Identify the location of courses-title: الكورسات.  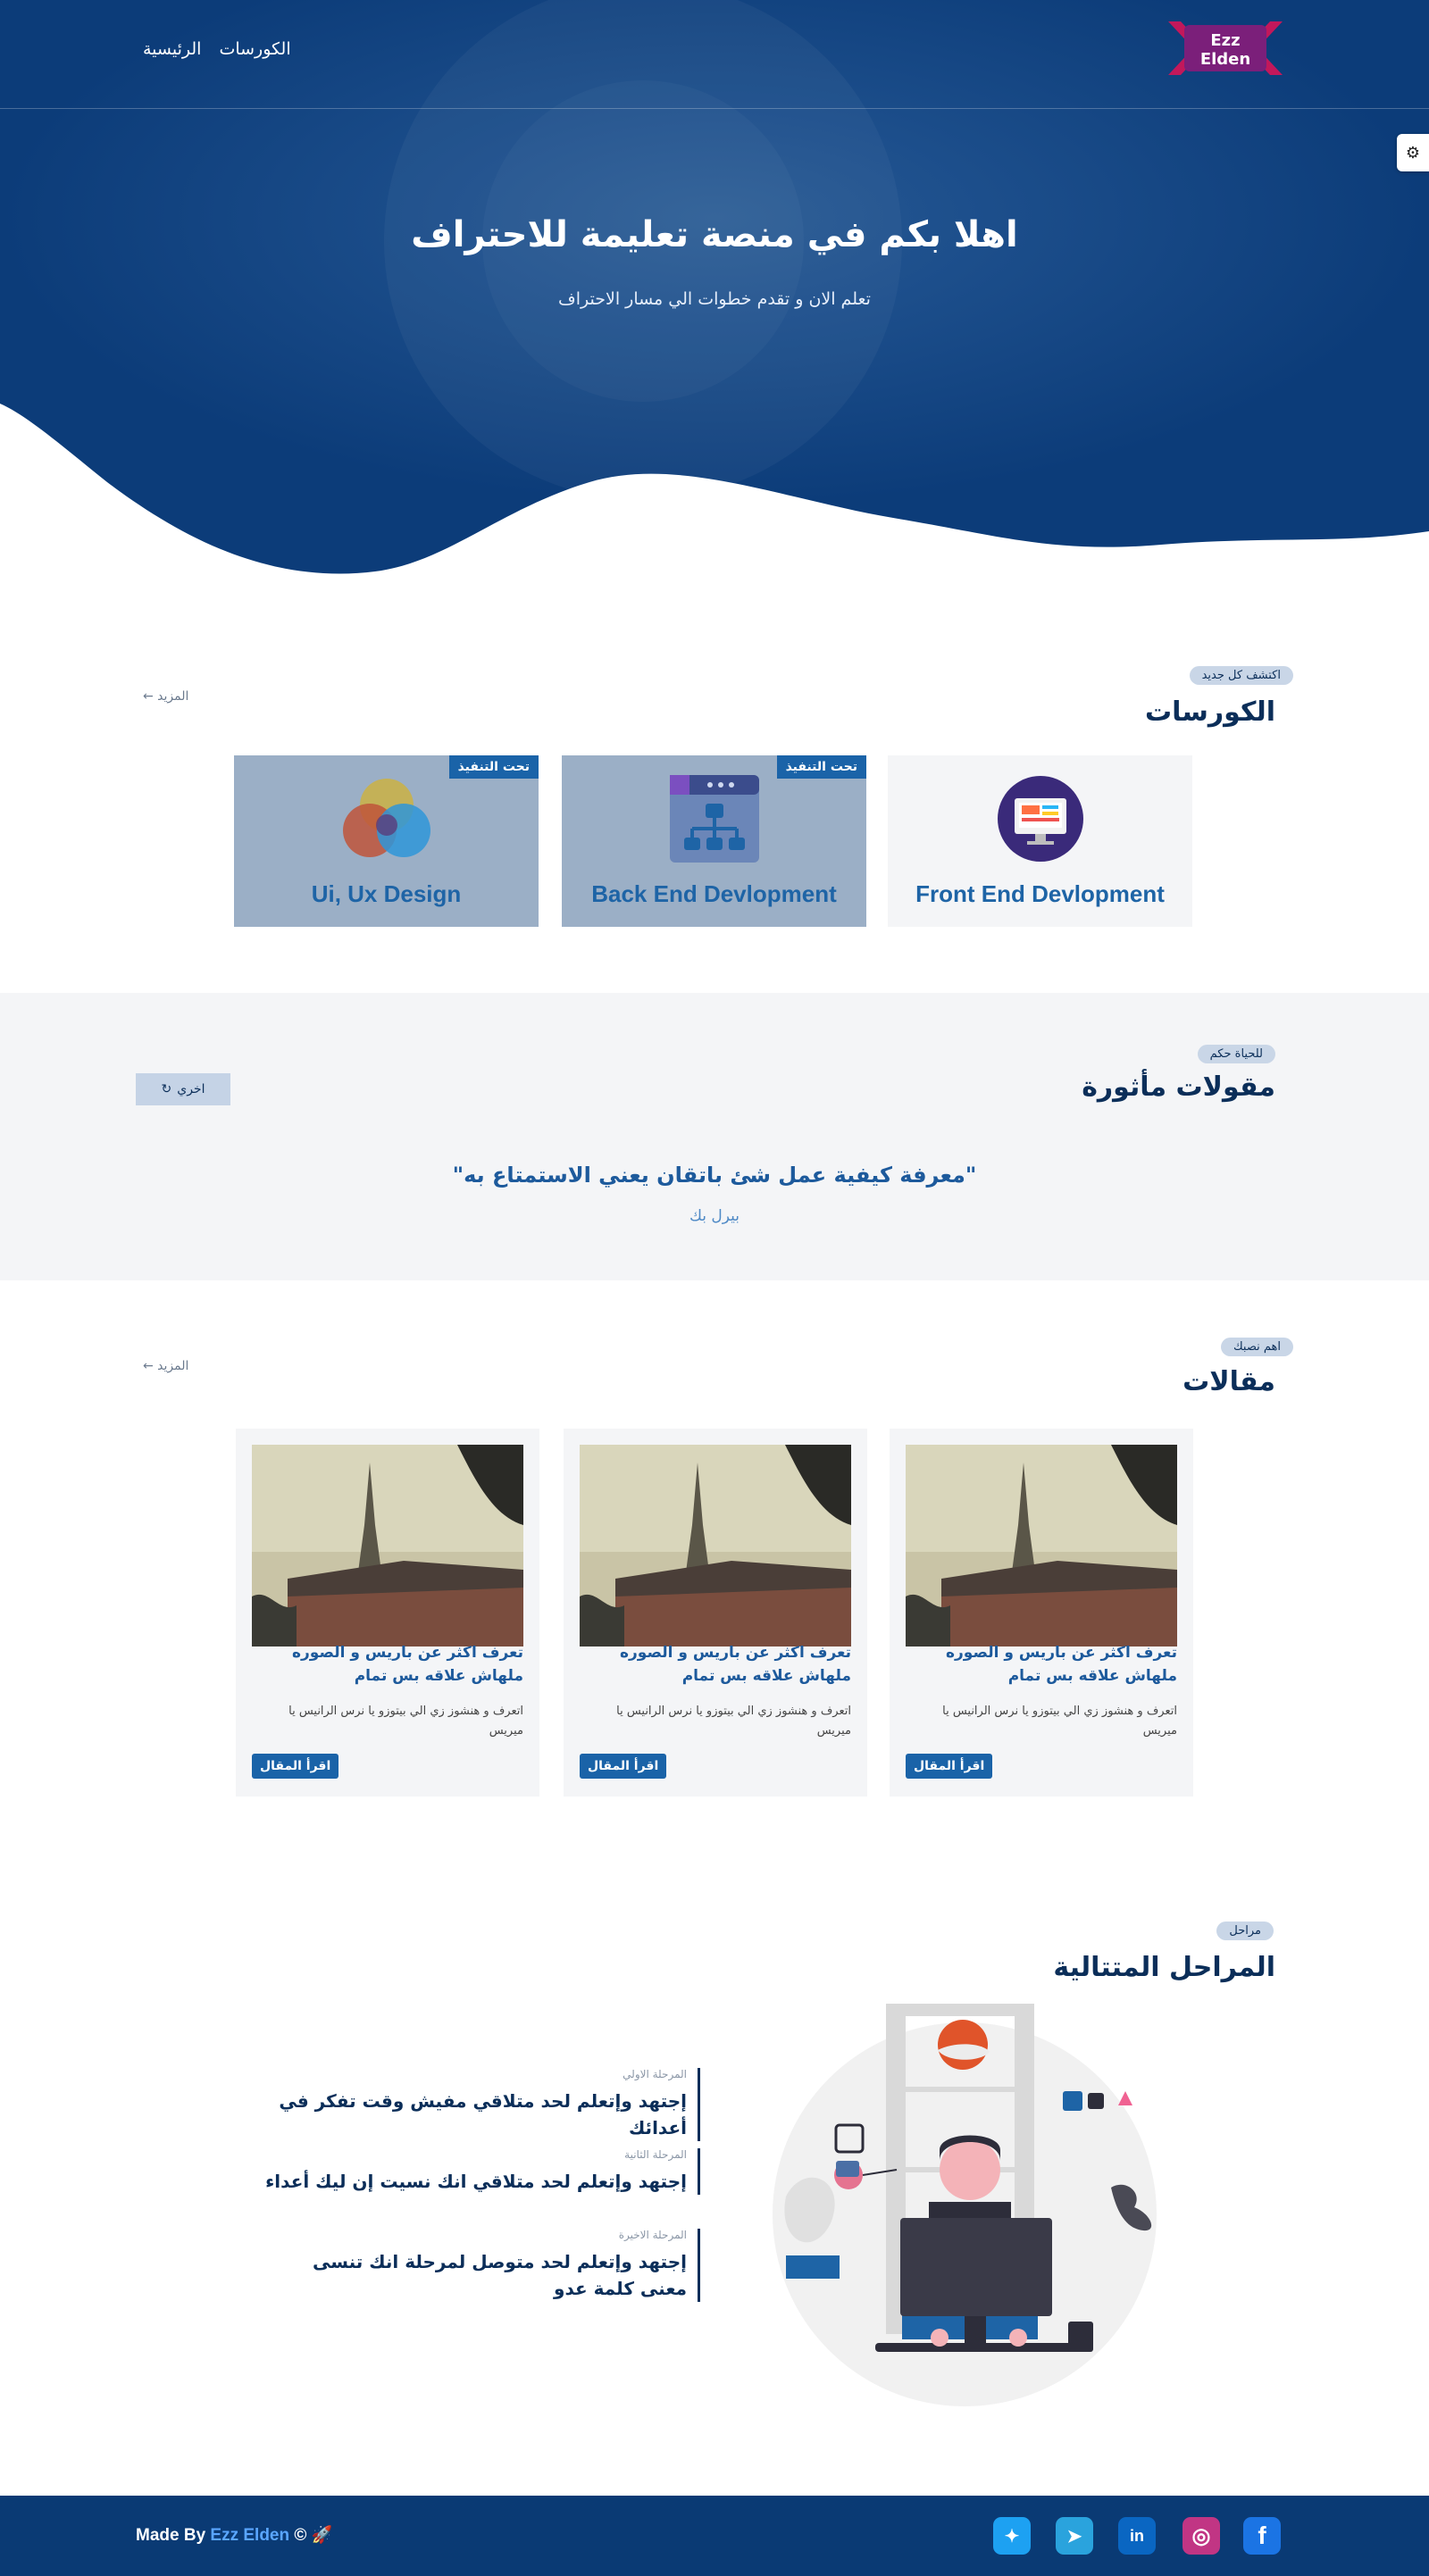
(1210, 712).